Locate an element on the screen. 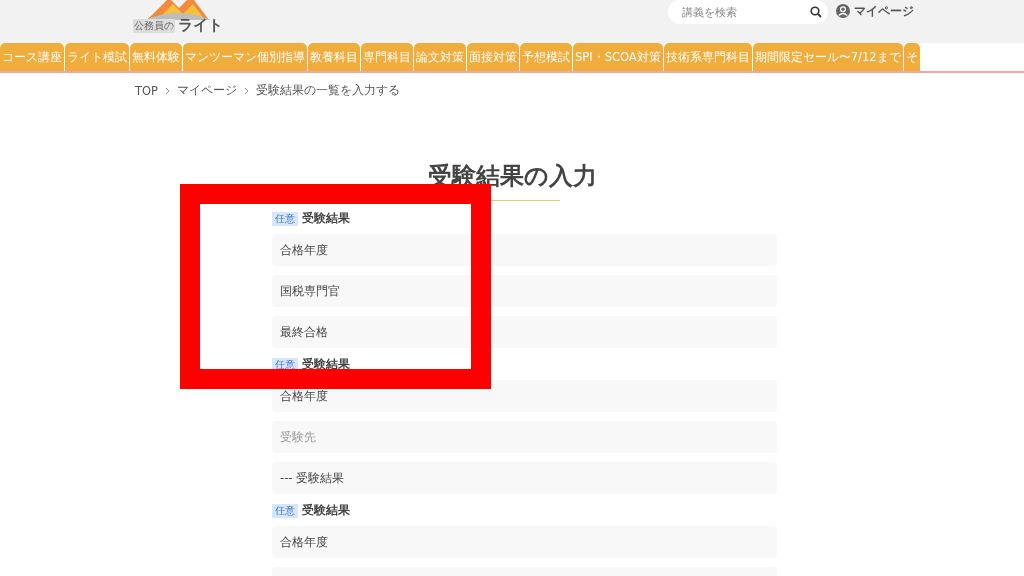 This screenshot has width=1024, height=576. nav-tab: コース講座 is located at coordinates (32, 57).